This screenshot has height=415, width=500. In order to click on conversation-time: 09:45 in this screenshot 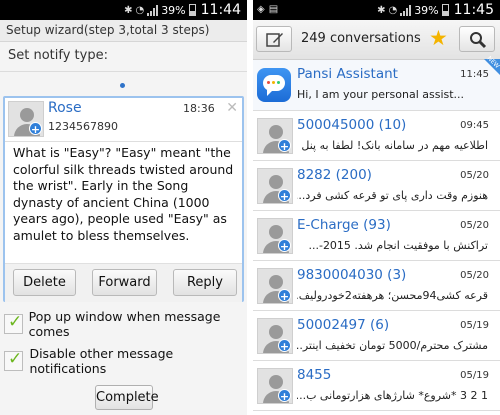, I will do `click(474, 125)`.